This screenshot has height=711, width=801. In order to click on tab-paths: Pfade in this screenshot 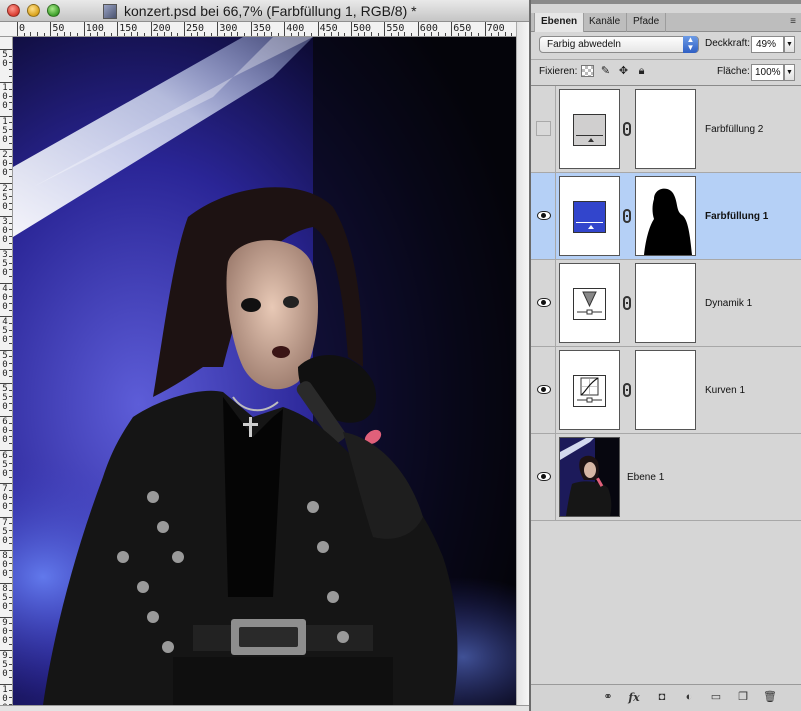, I will do `click(647, 22)`.